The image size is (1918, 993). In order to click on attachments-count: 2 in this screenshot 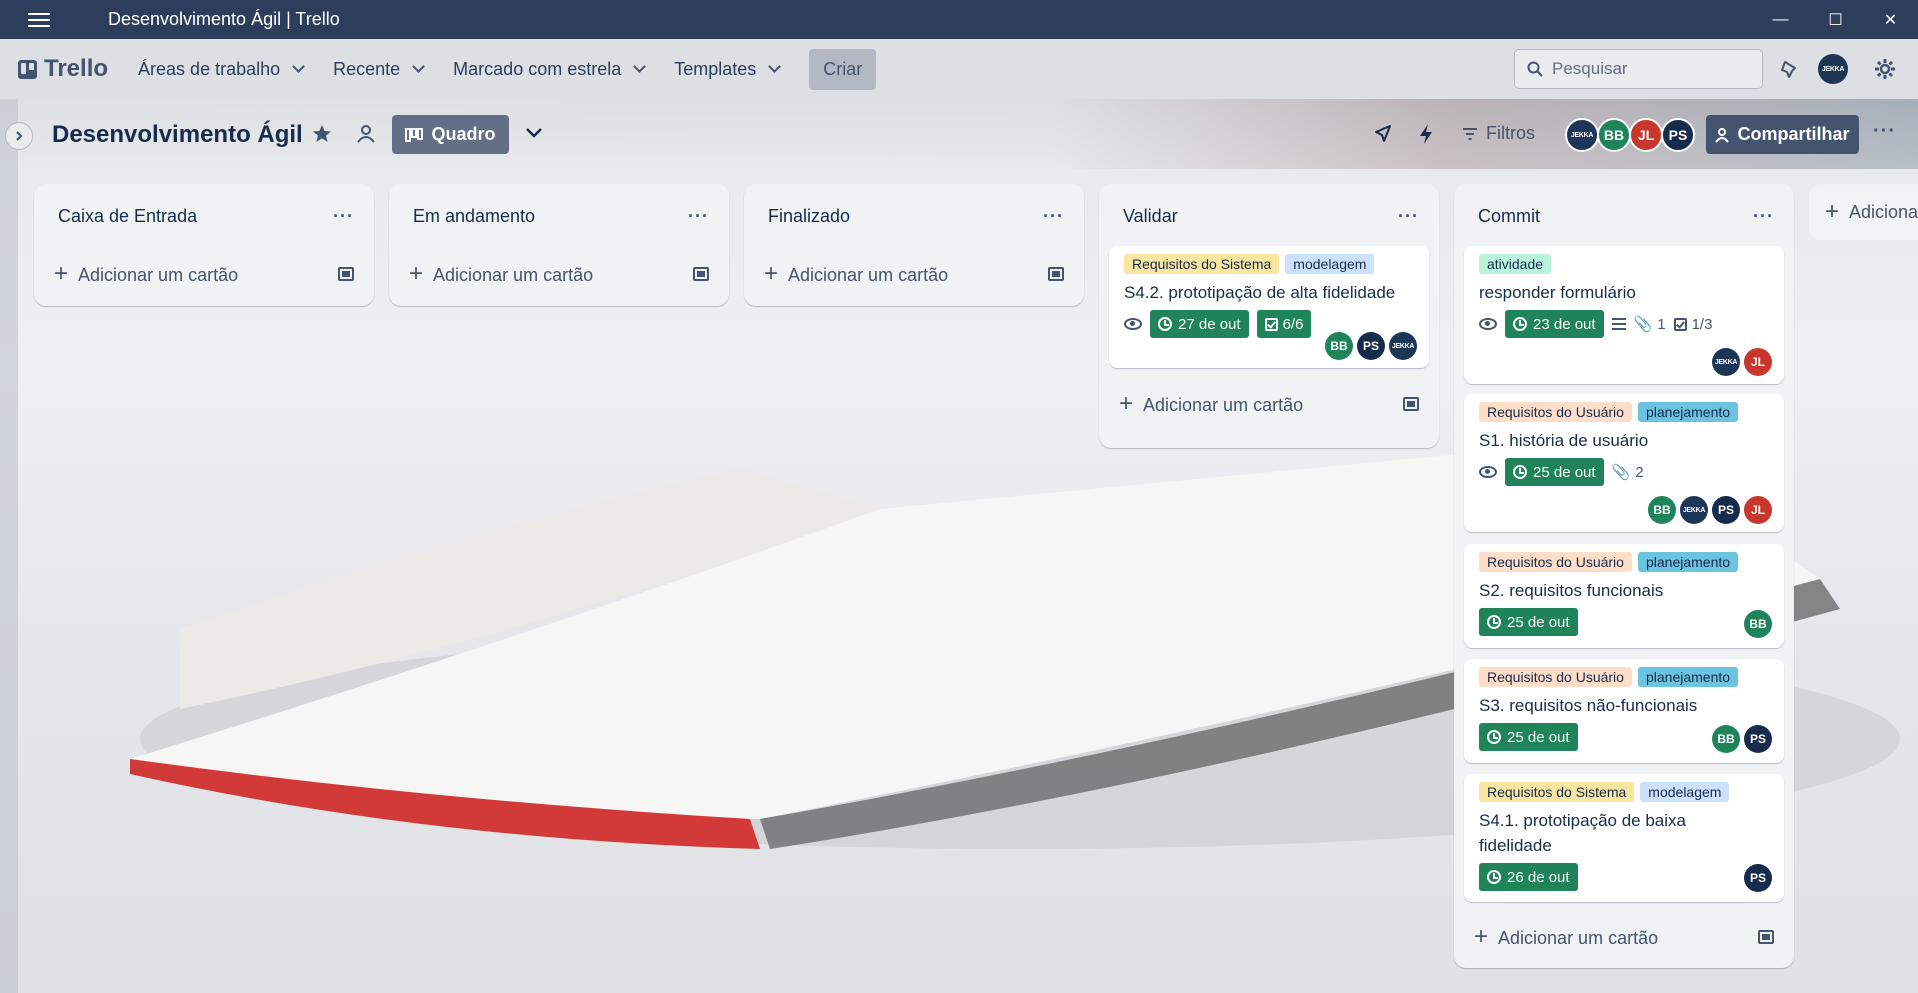, I will do `click(1639, 472)`.